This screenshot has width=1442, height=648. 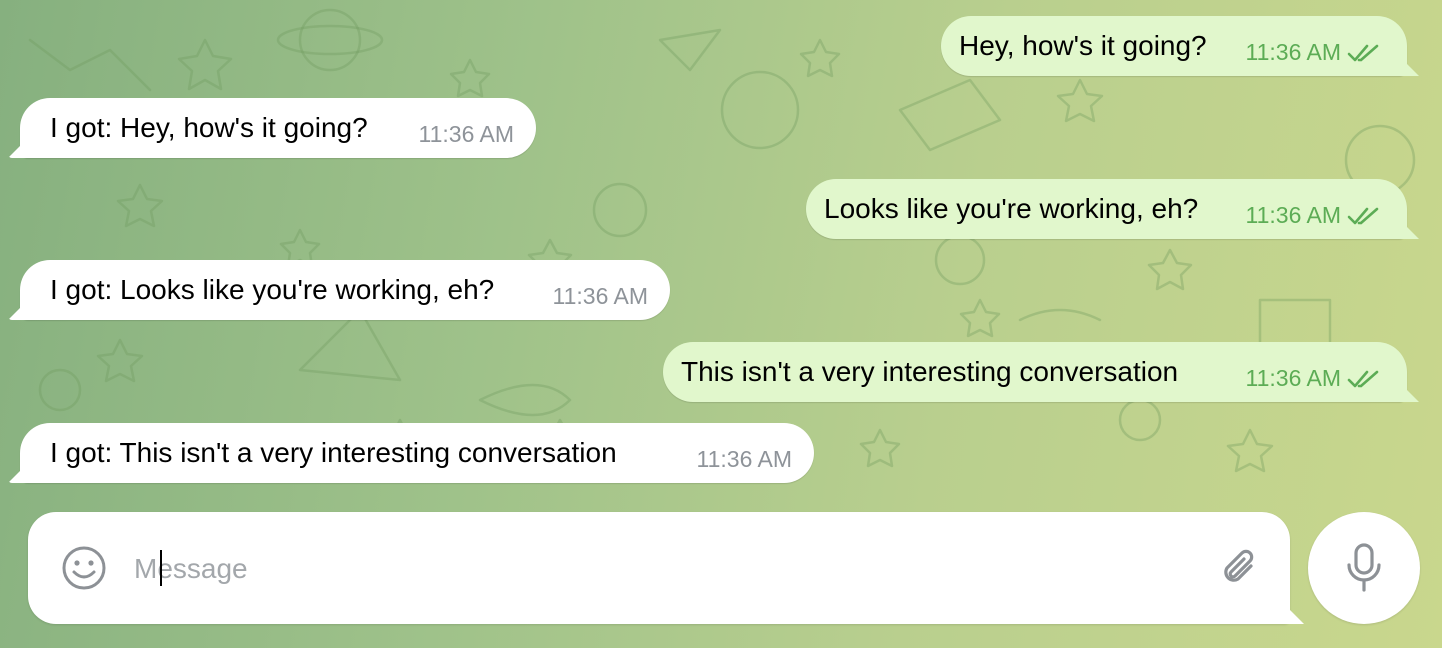 What do you see at coordinates (209, 127) in the screenshot?
I see `message-text: I got: Hey, how's it going?` at bounding box center [209, 127].